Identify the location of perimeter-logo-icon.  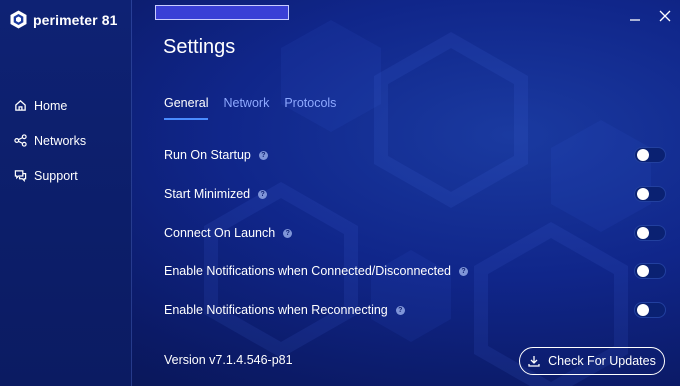
(18, 19).